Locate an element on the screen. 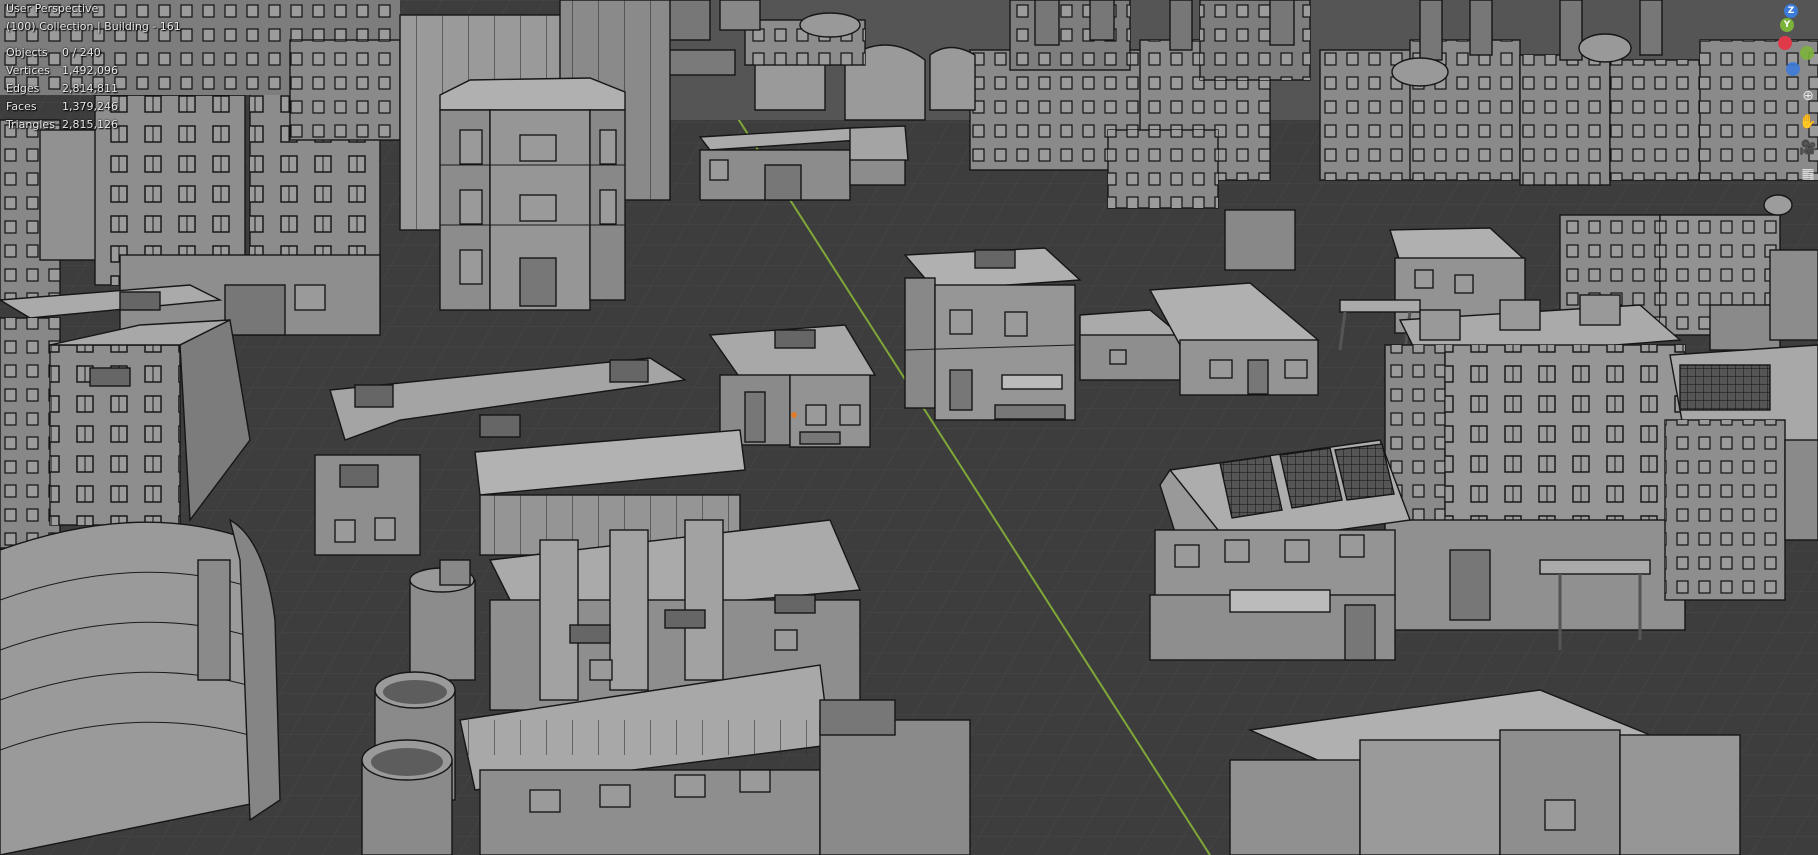  building-octagon-tower is located at coordinates (532, 194).